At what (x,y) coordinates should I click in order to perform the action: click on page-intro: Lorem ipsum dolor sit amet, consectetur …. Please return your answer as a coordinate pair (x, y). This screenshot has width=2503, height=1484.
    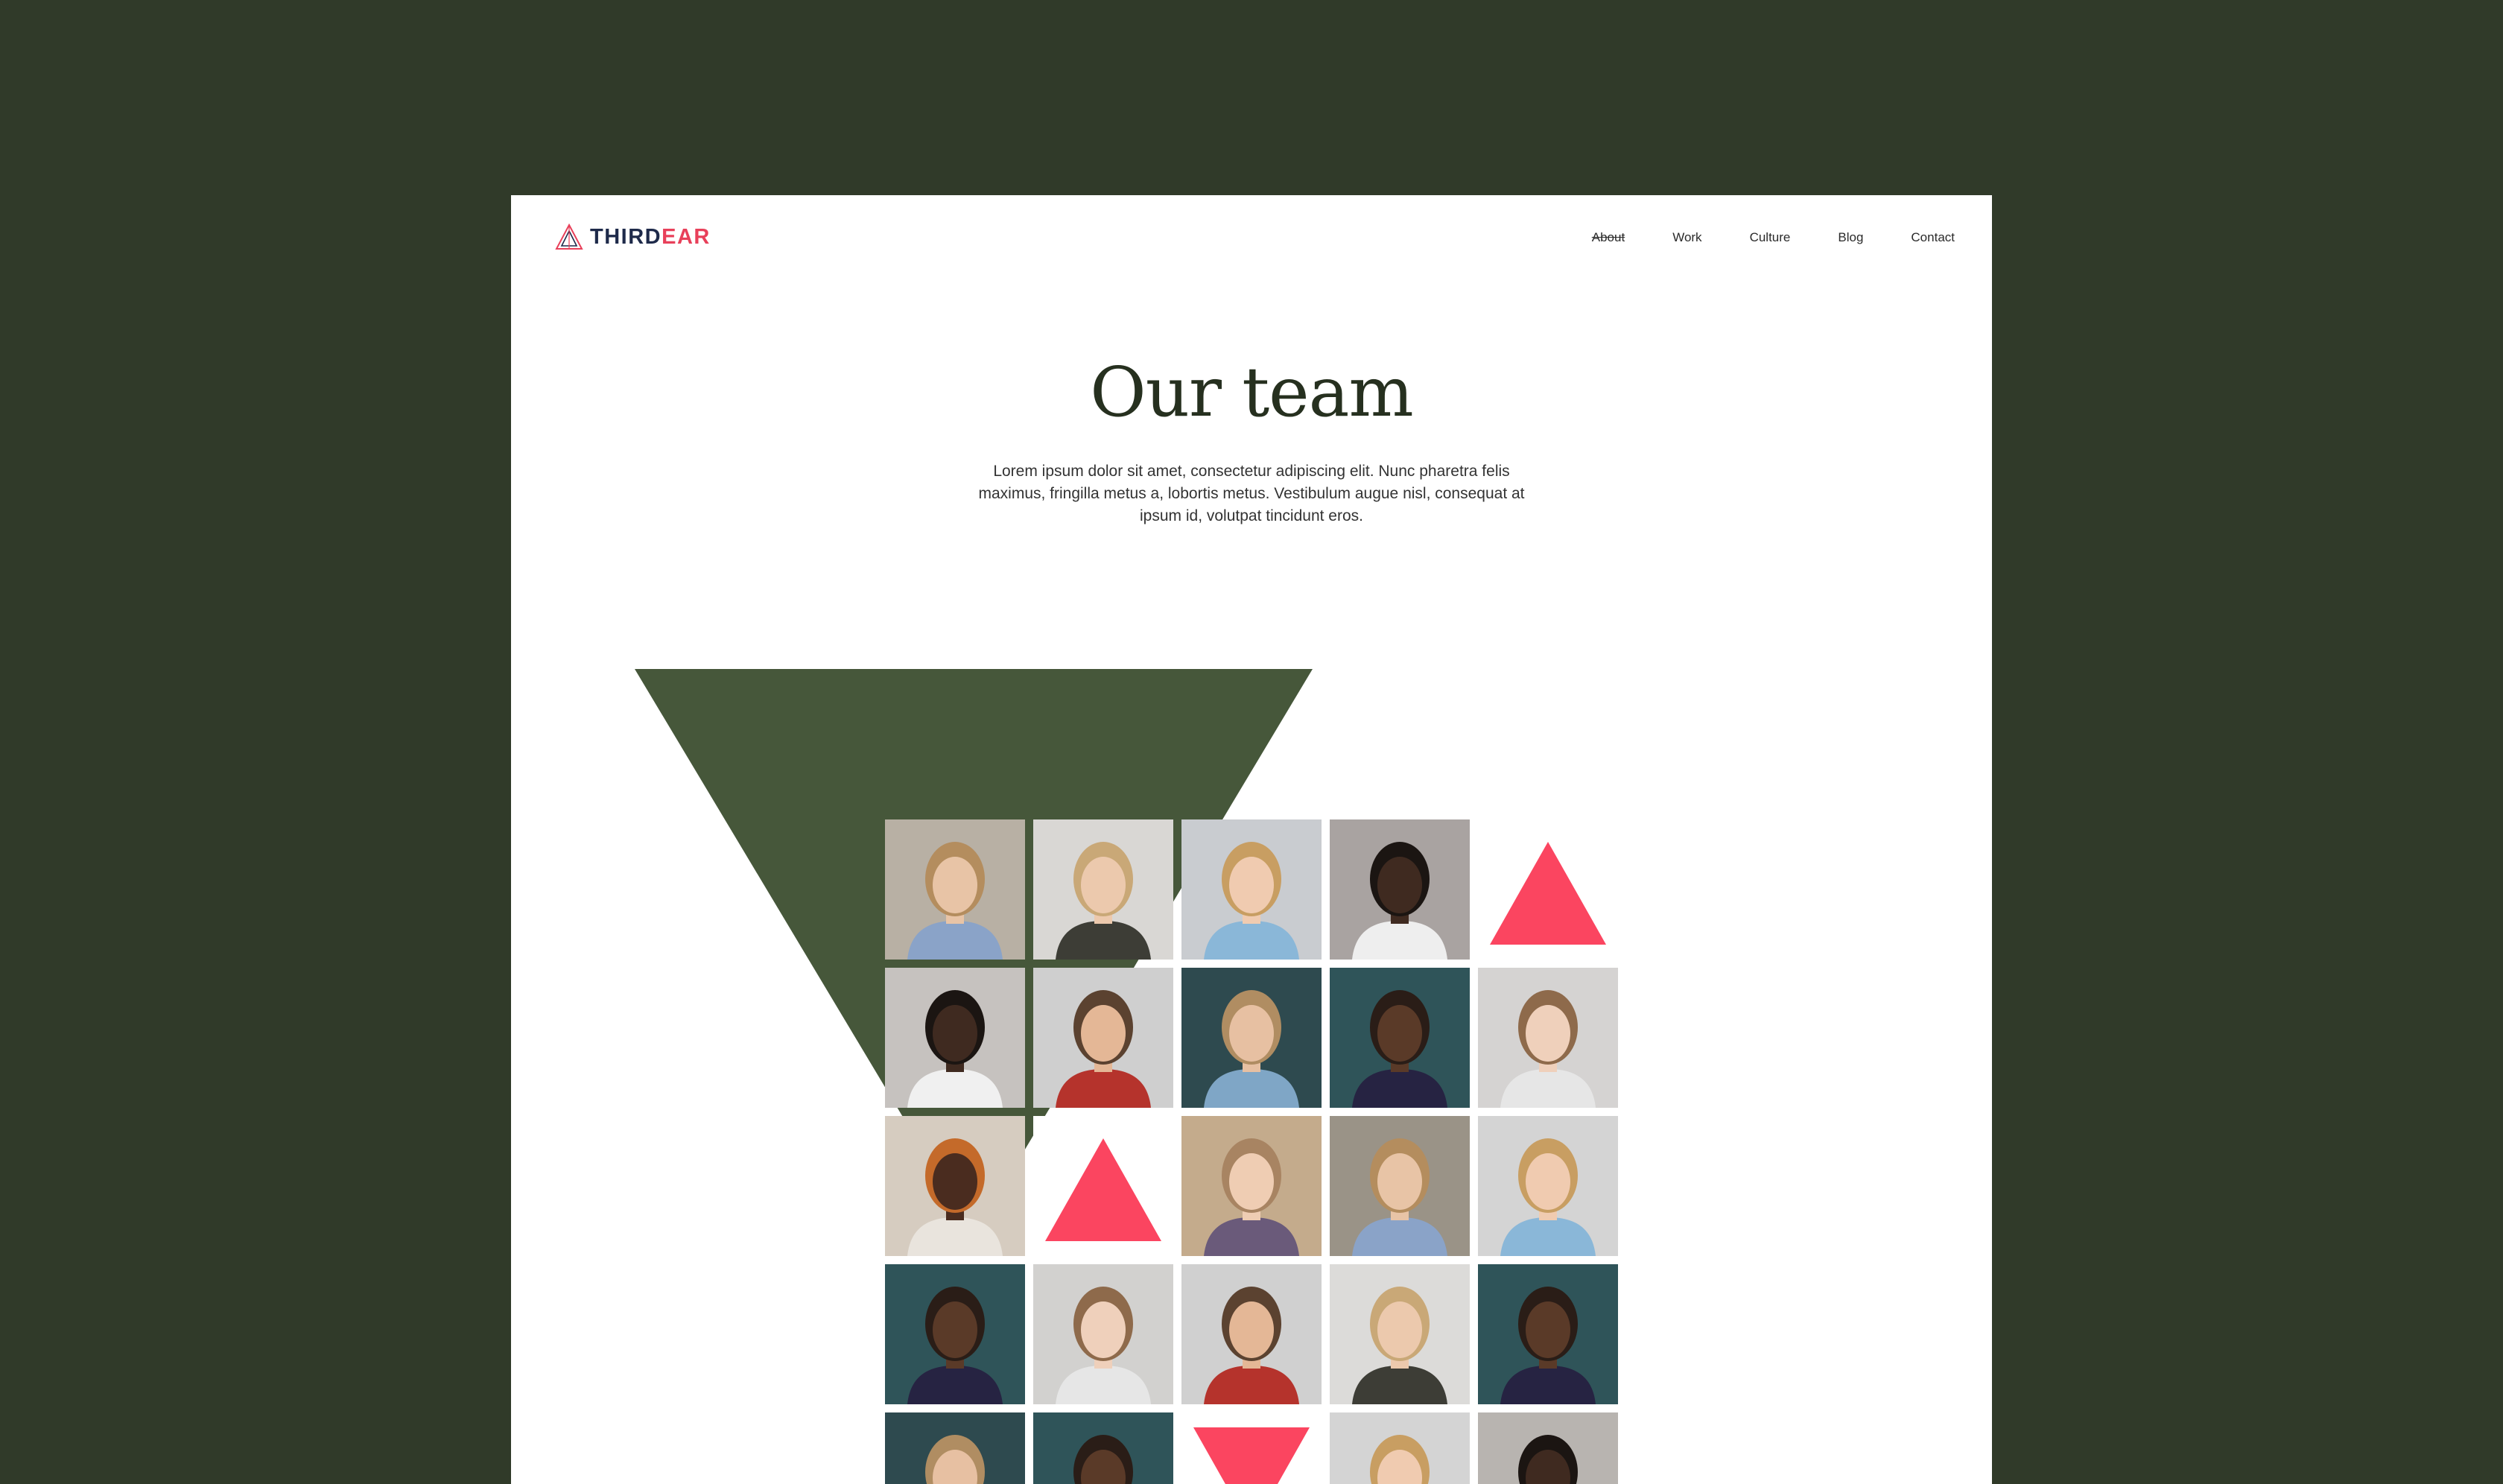
    Looking at the image, I should click on (1252, 494).